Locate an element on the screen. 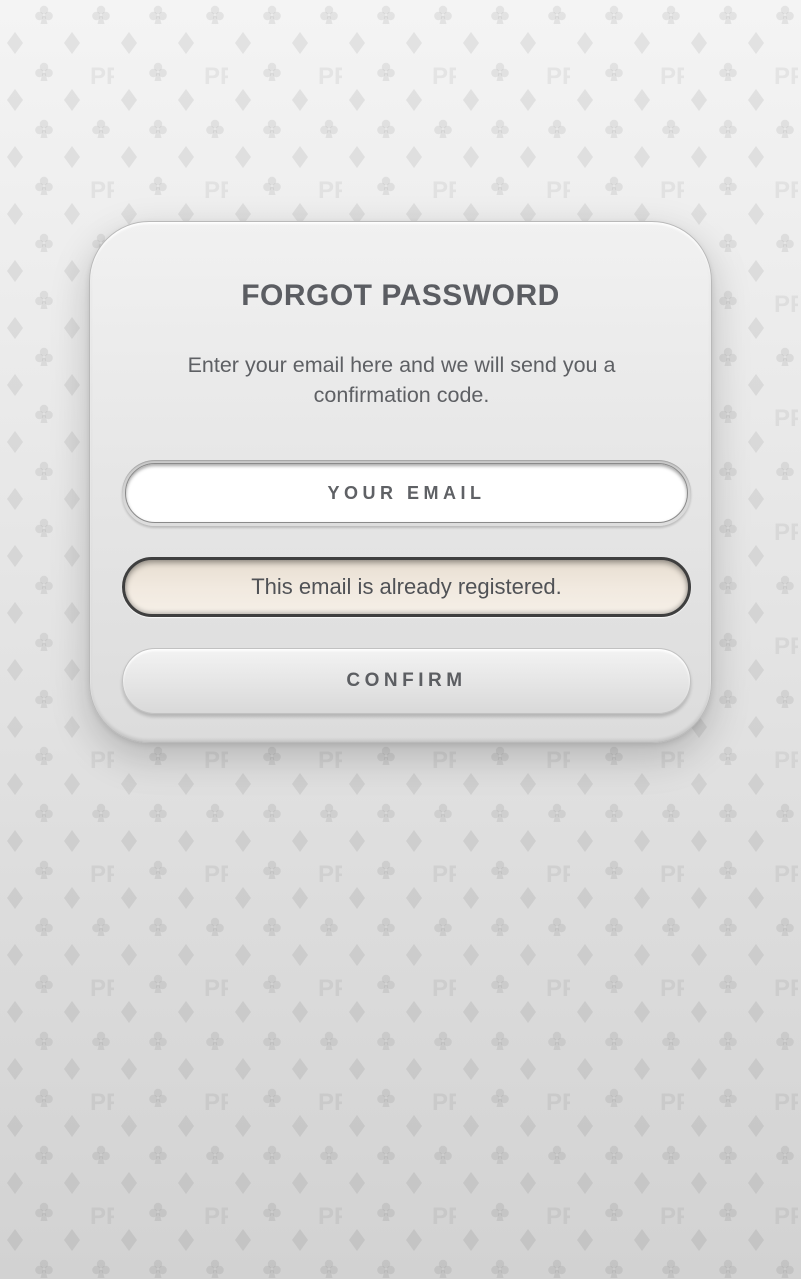 This screenshot has height=1279, width=801. dialog-title: FORGOT PASSWORD is located at coordinates (400, 295).